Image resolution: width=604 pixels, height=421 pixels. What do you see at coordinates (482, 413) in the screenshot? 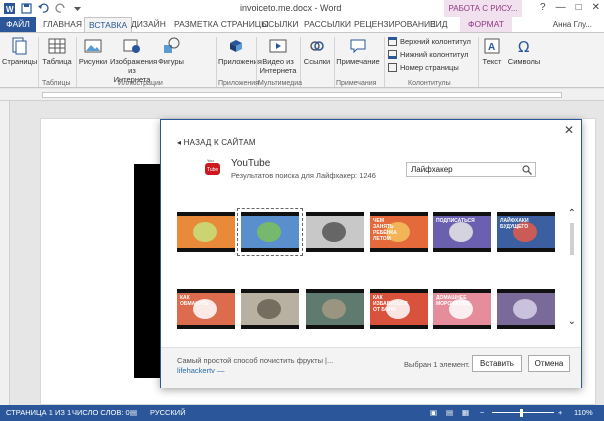
I see `zoom-out-icon: −` at bounding box center [482, 413].